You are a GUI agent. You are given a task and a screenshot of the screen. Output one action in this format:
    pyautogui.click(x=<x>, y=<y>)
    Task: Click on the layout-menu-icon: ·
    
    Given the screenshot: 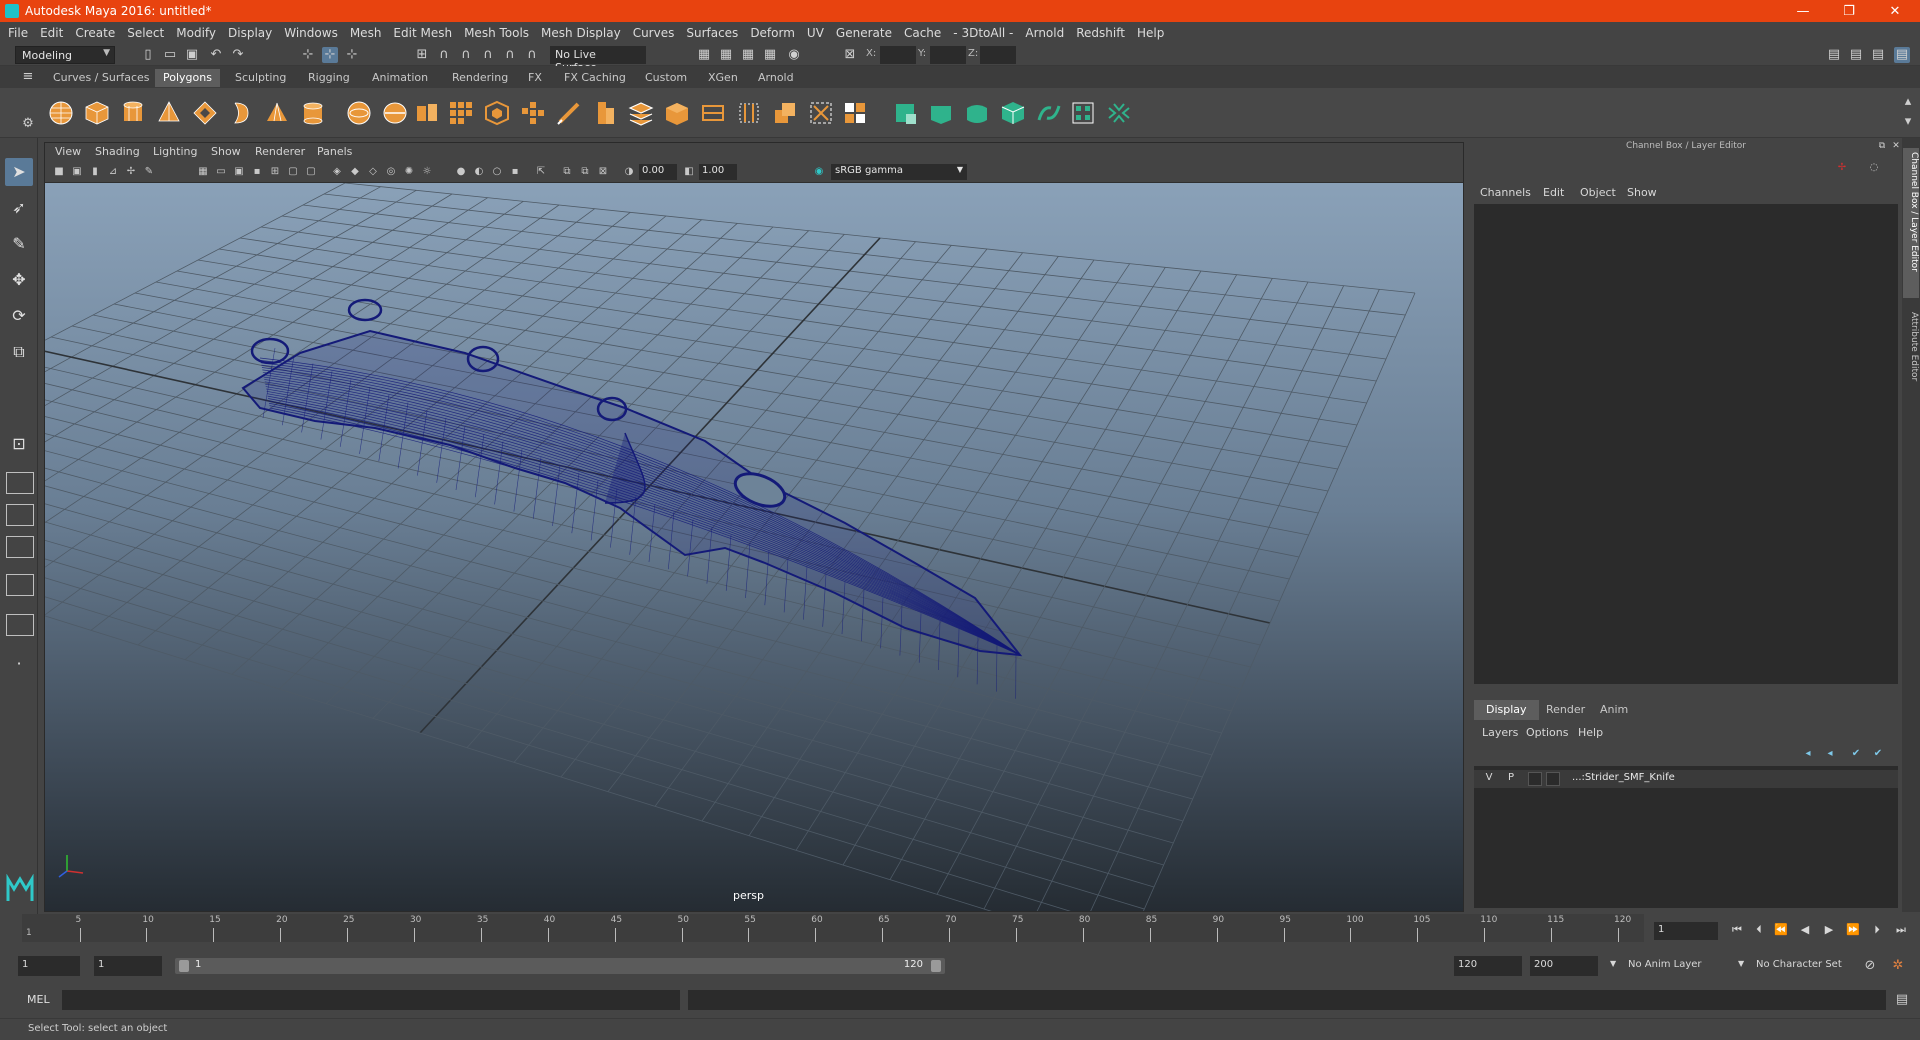 What is the action you would take?
    pyautogui.click(x=19, y=664)
    